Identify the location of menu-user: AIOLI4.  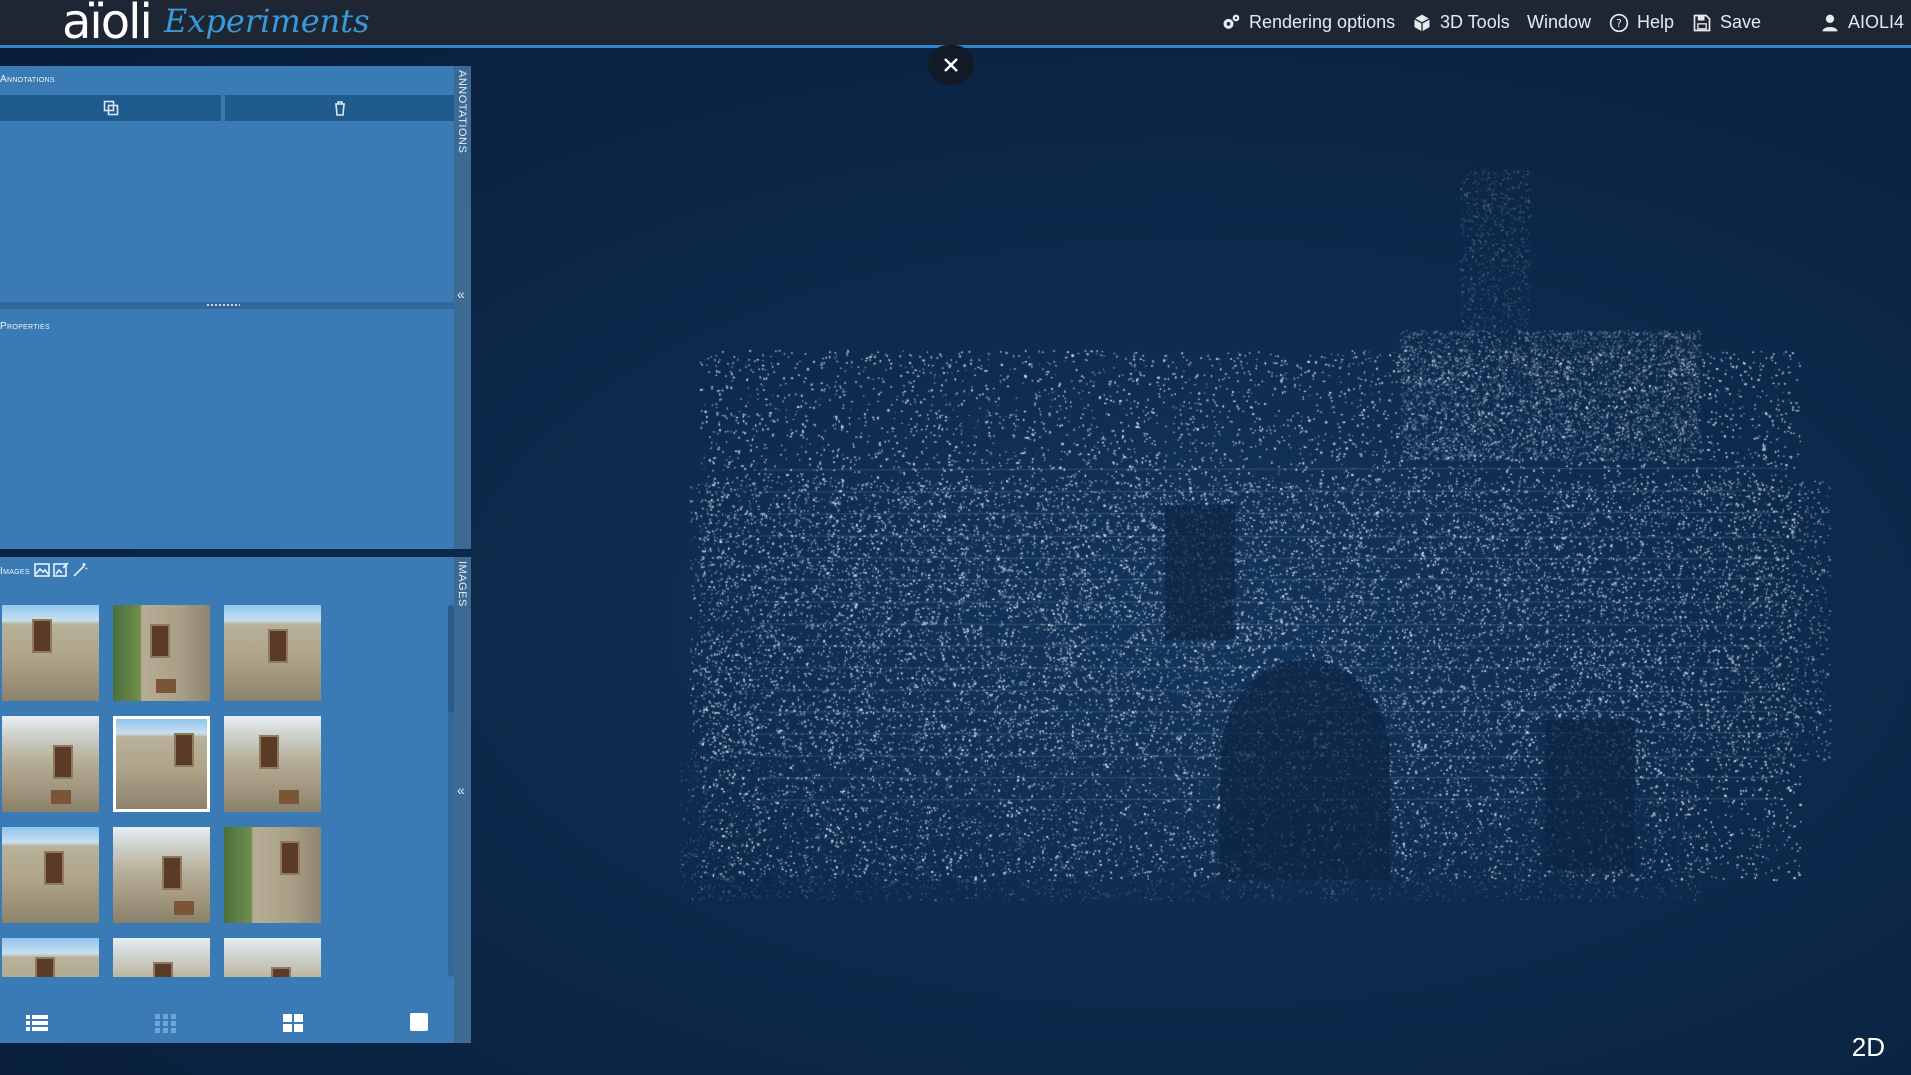
(1862, 22).